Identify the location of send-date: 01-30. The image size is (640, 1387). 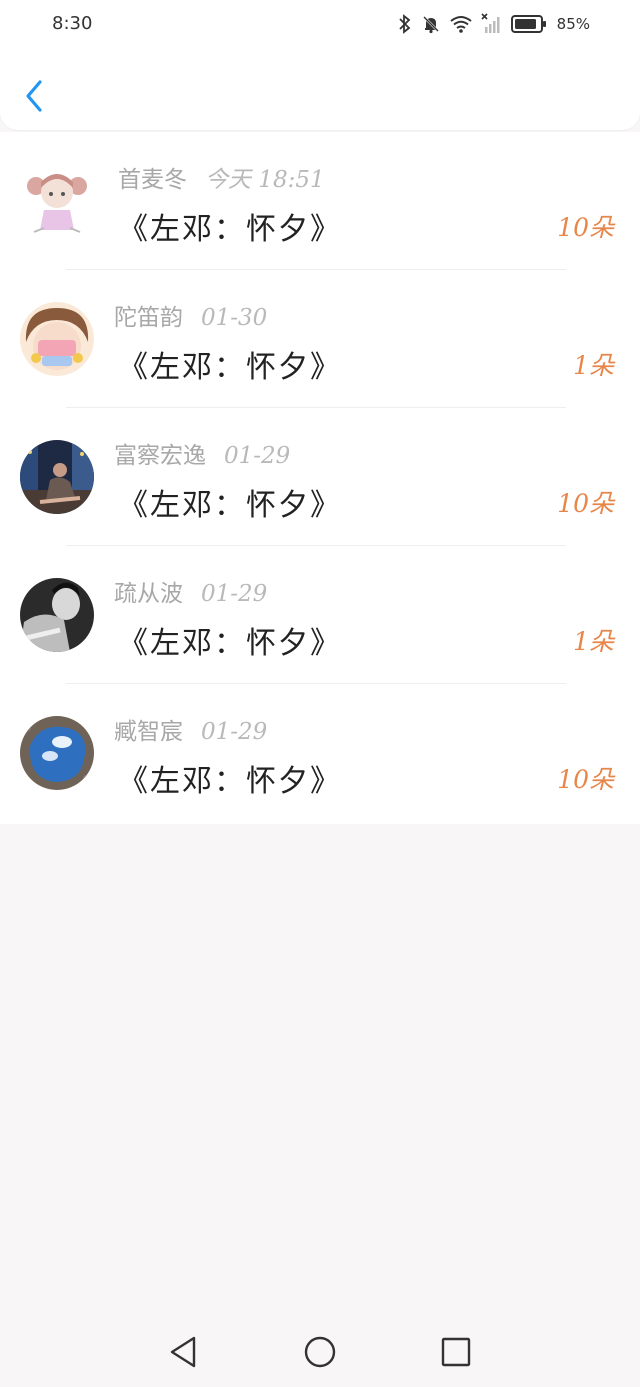
(234, 318).